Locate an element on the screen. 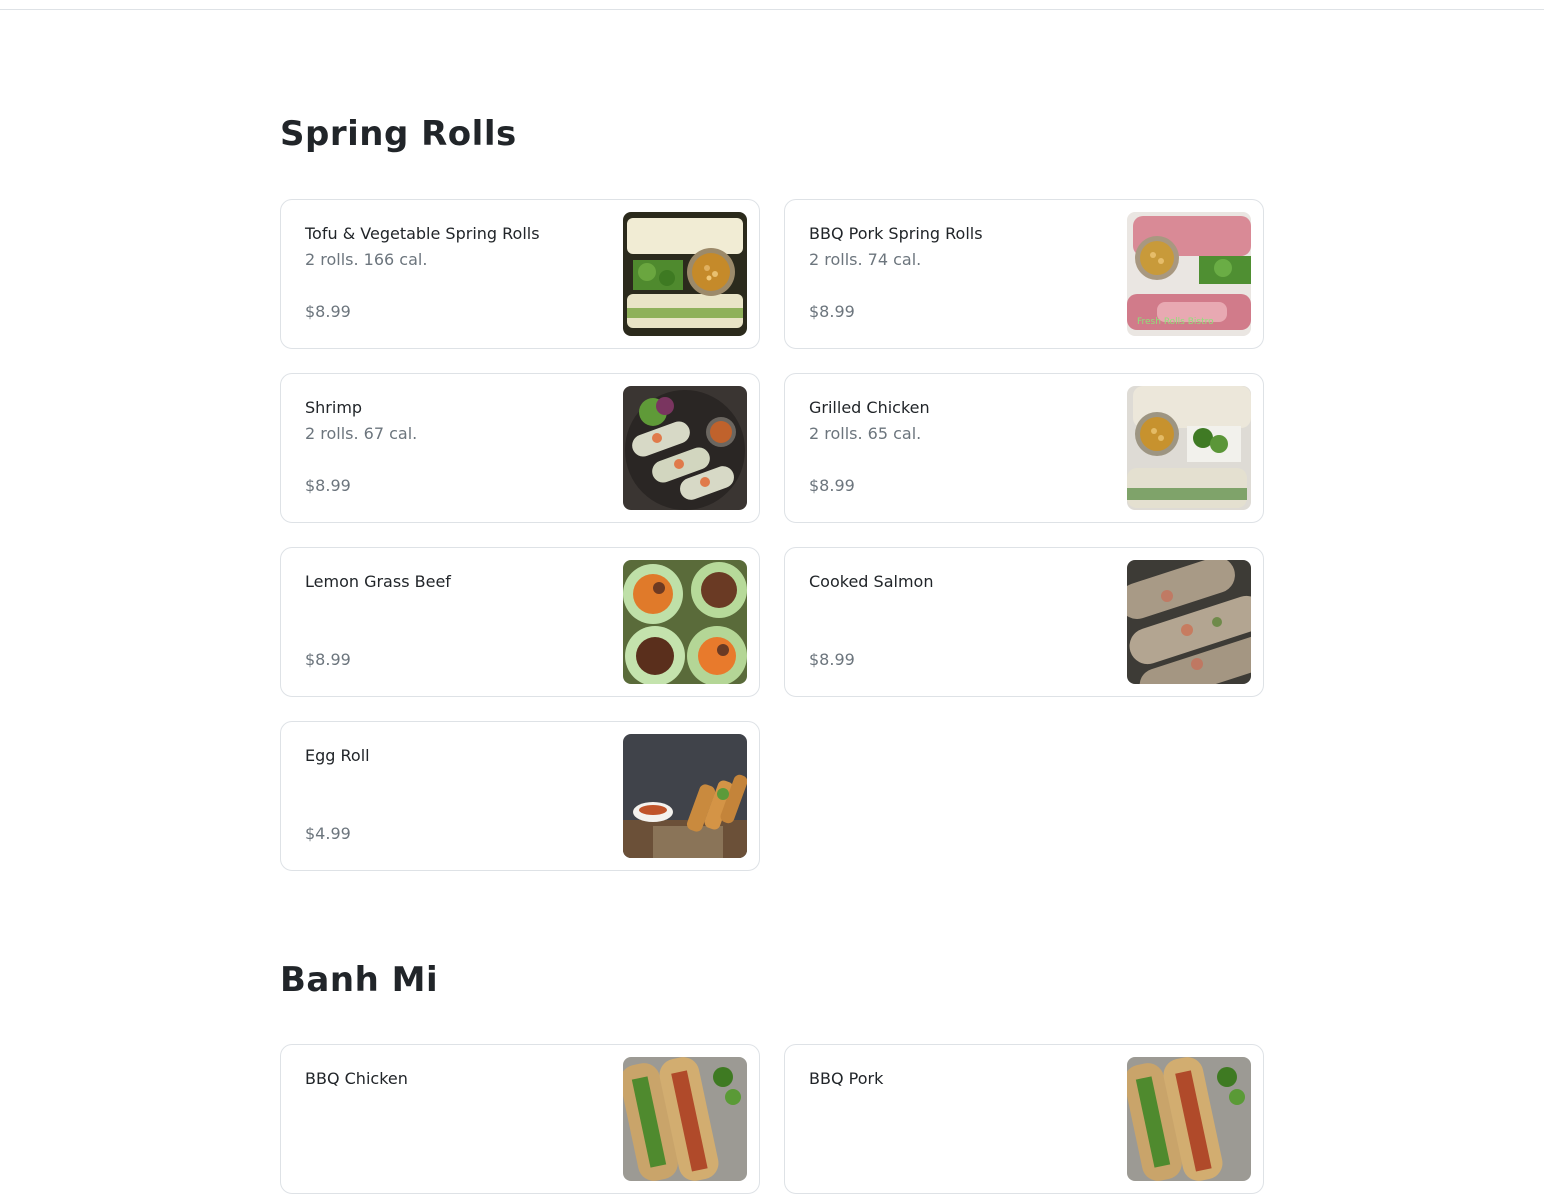  bbq-pork-banh-mi-photo is located at coordinates (1189, 1119).